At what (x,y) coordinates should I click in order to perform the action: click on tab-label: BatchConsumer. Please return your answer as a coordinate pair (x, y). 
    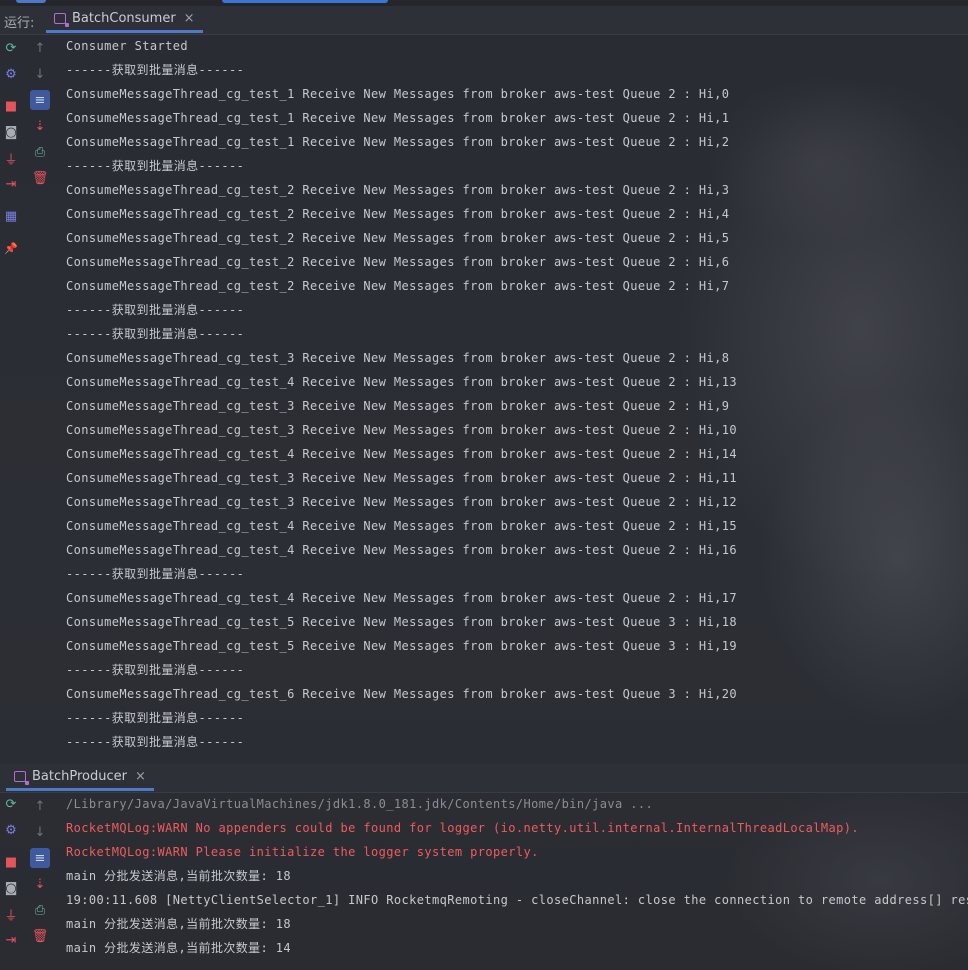
    Looking at the image, I should click on (124, 18).